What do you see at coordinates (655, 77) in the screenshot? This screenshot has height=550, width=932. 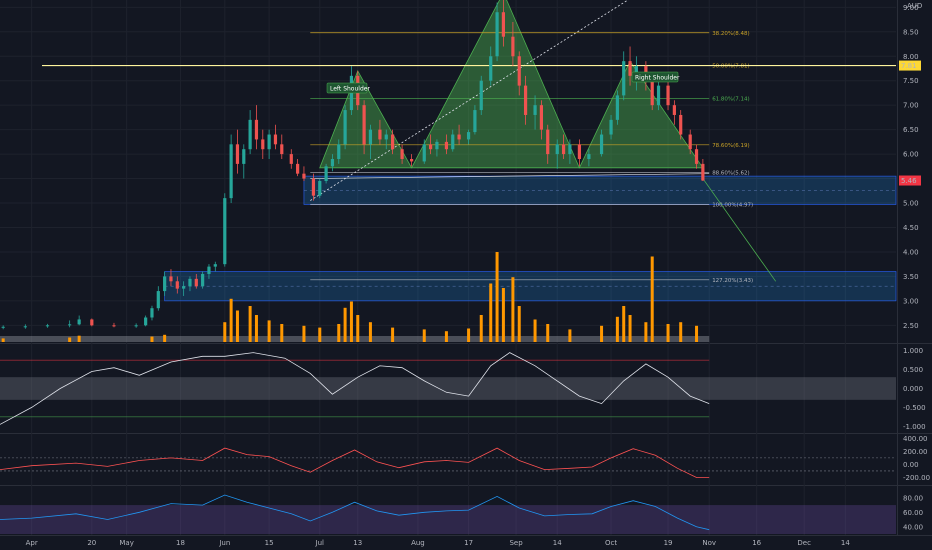 I see `right-shoulder-annotation: Right Shoulder` at bounding box center [655, 77].